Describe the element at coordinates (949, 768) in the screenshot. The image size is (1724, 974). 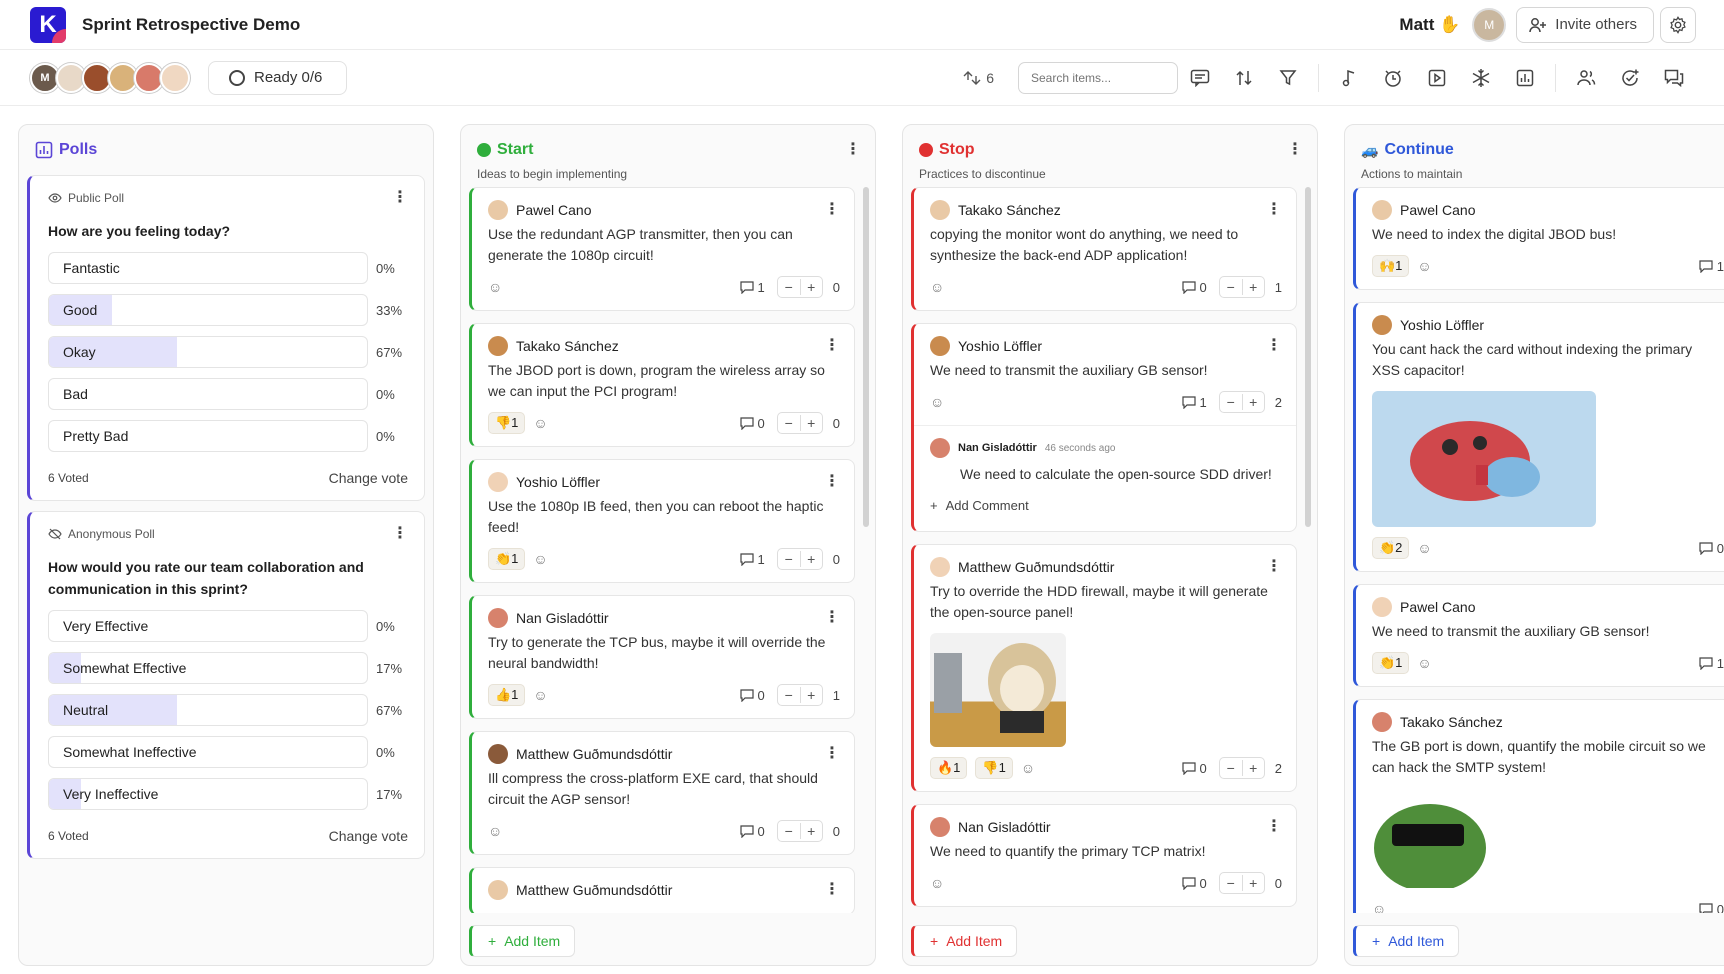
I see `reaction-badge: 🔥1` at that location.